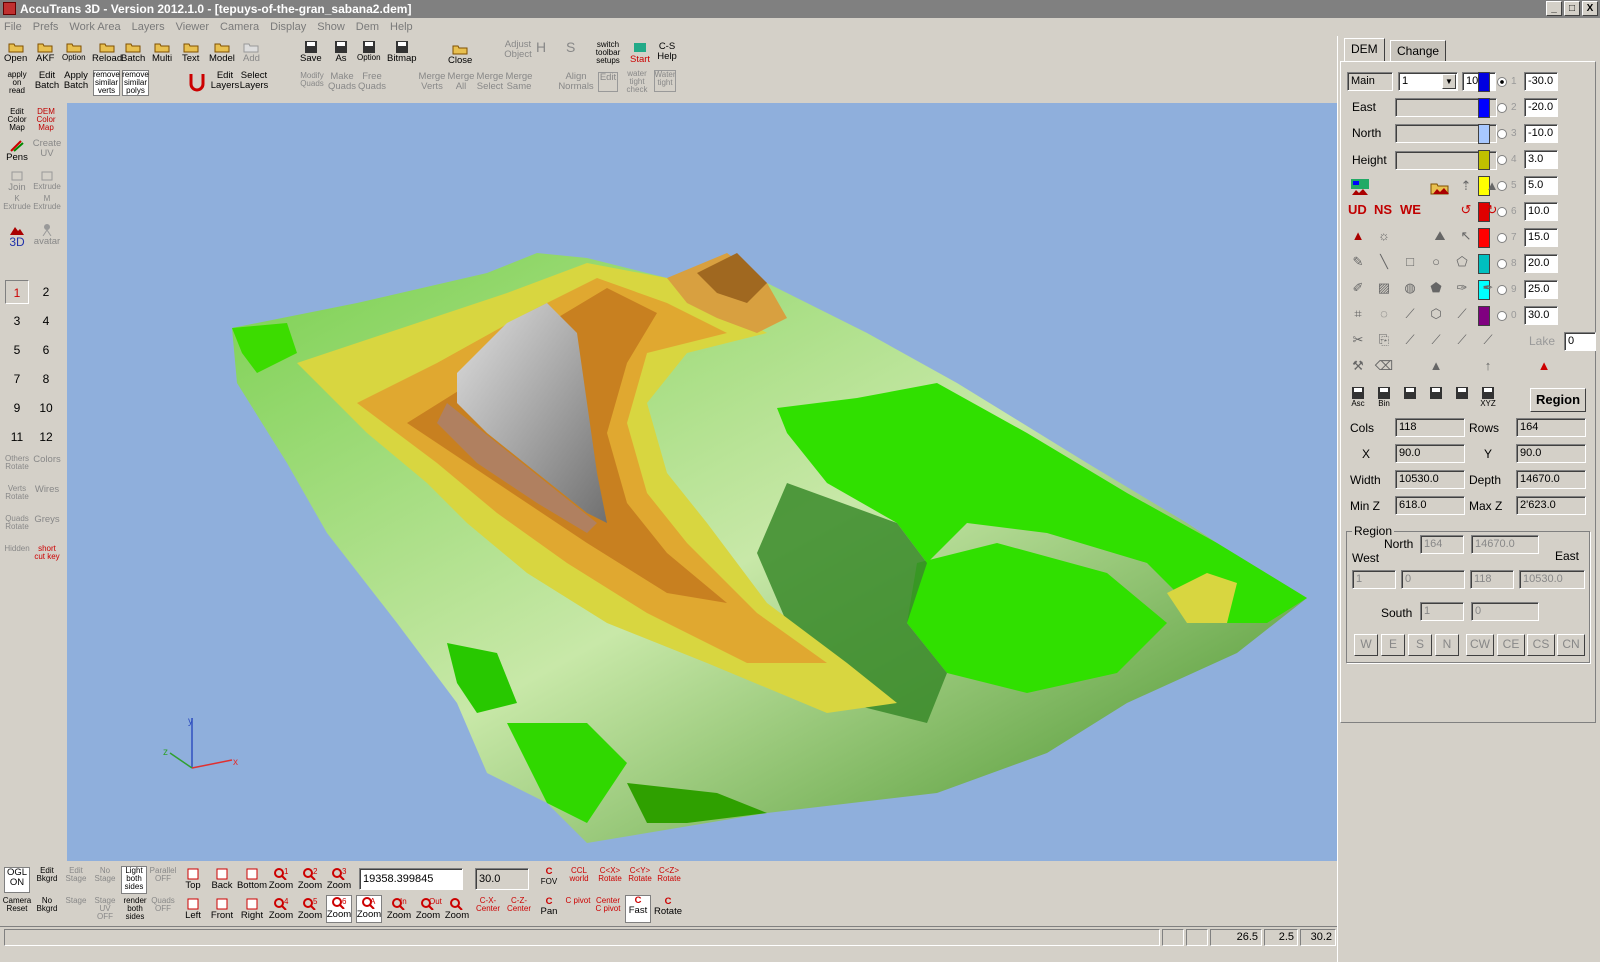 The width and height of the screenshot is (1600, 962). What do you see at coordinates (46, 460) in the screenshot?
I see `colors-button: Colors` at bounding box center [46, 460].